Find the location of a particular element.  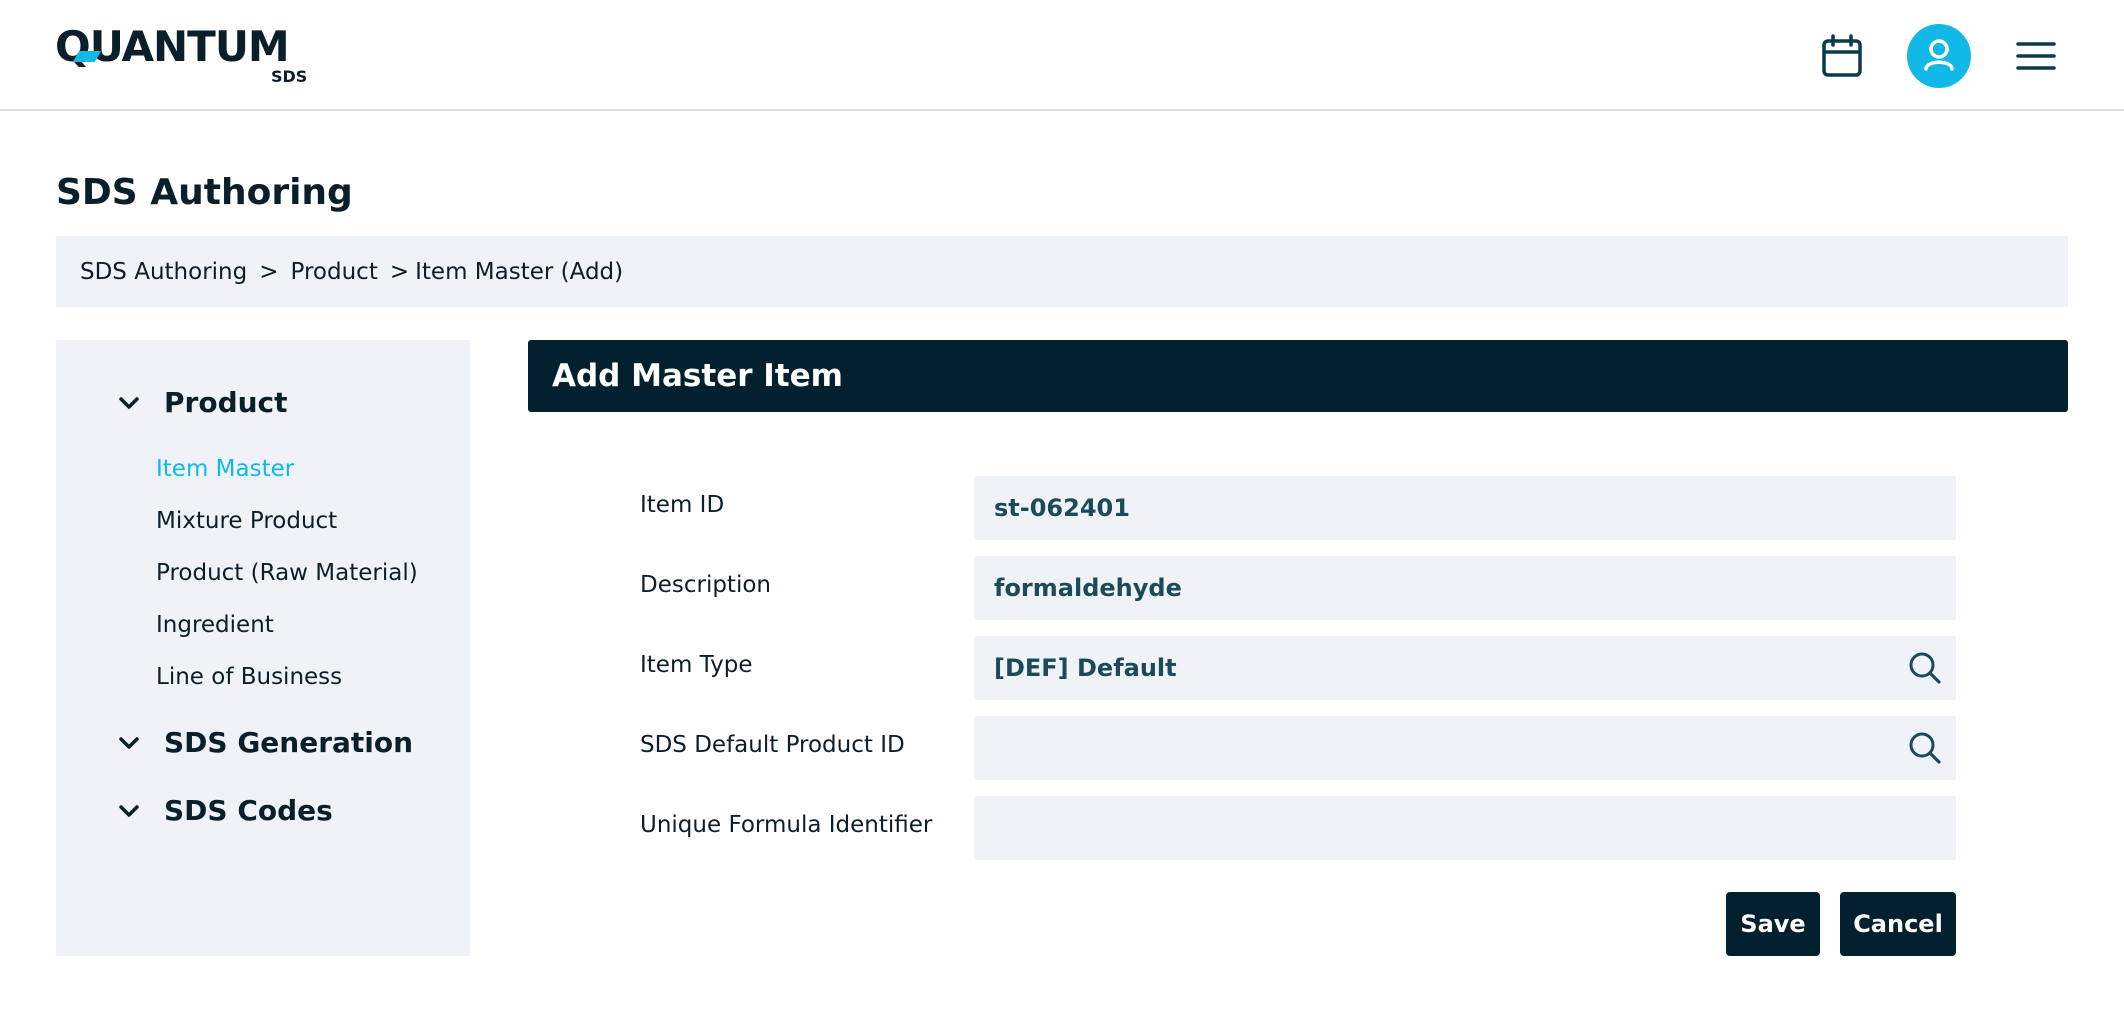

sidebar-item-line-of-business: Line of Business is located at coordinates (249, 677).